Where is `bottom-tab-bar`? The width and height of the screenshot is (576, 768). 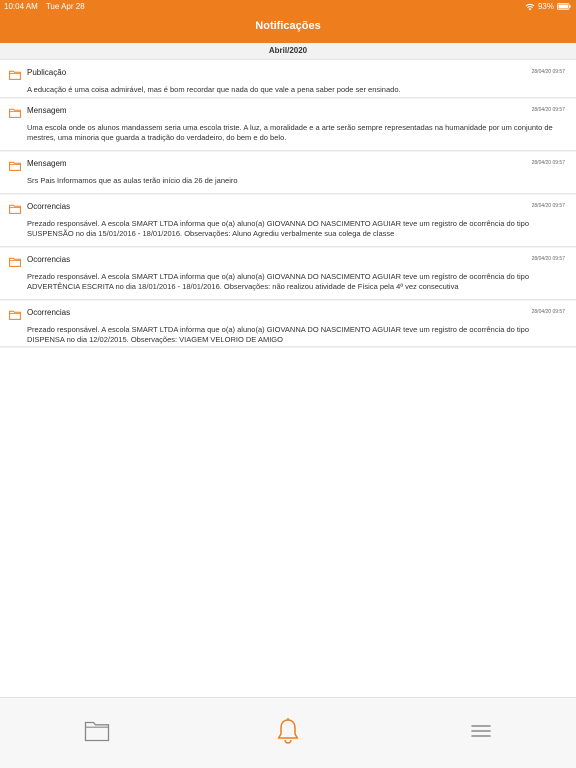
bottom-tab-bar is located at coordinates (288, 732).